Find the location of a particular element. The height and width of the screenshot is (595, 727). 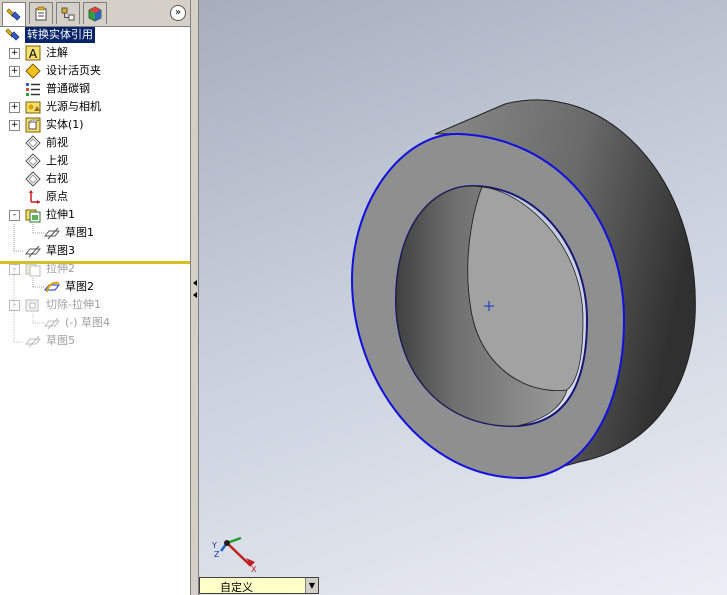

triad-z-label: Z is located at coordinates (217, 554).